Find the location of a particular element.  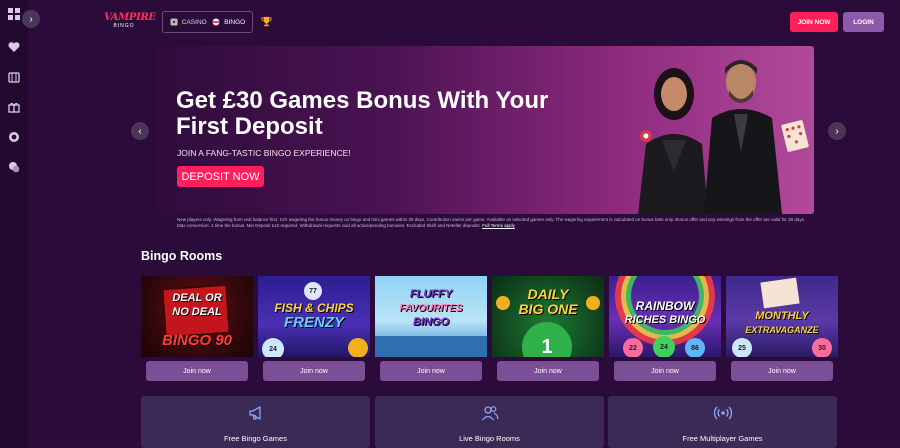

room-title-line1: RAINBOW is located at coordinates (665, 306).